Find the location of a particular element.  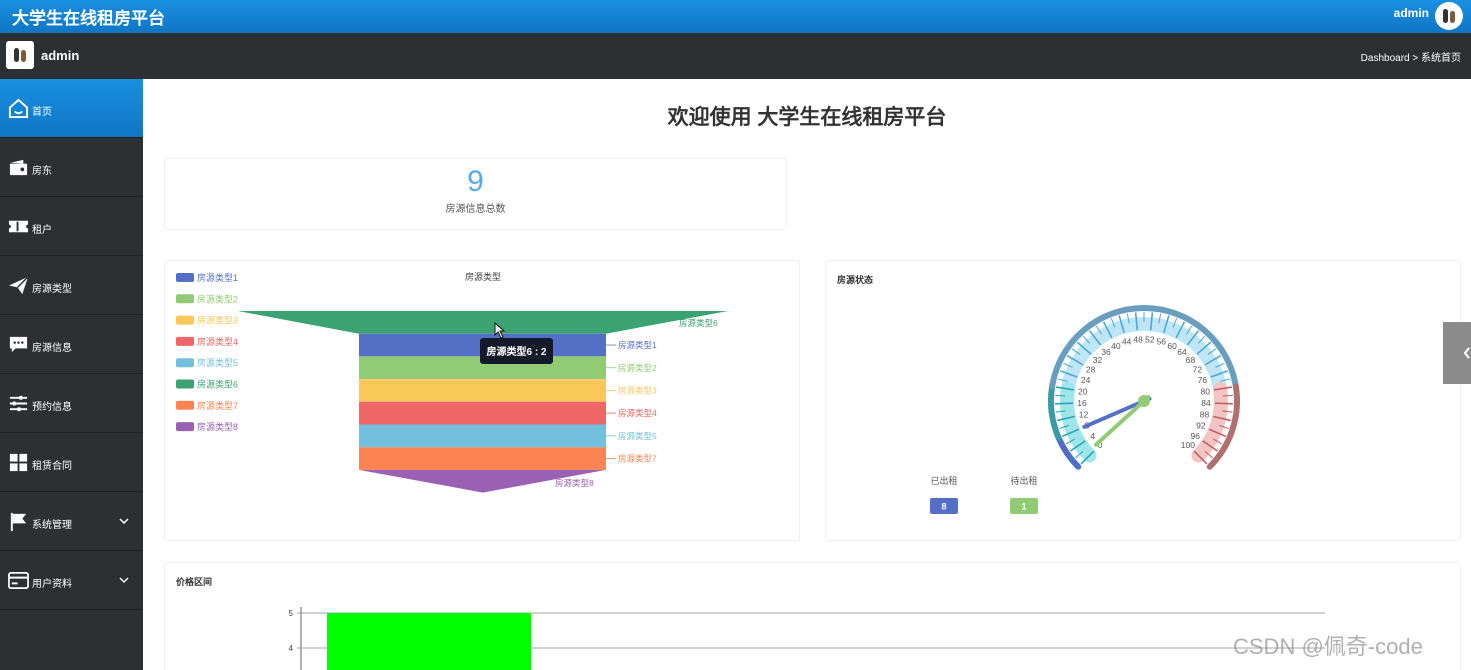

wallet-icon is located at coordinates (18, 167).